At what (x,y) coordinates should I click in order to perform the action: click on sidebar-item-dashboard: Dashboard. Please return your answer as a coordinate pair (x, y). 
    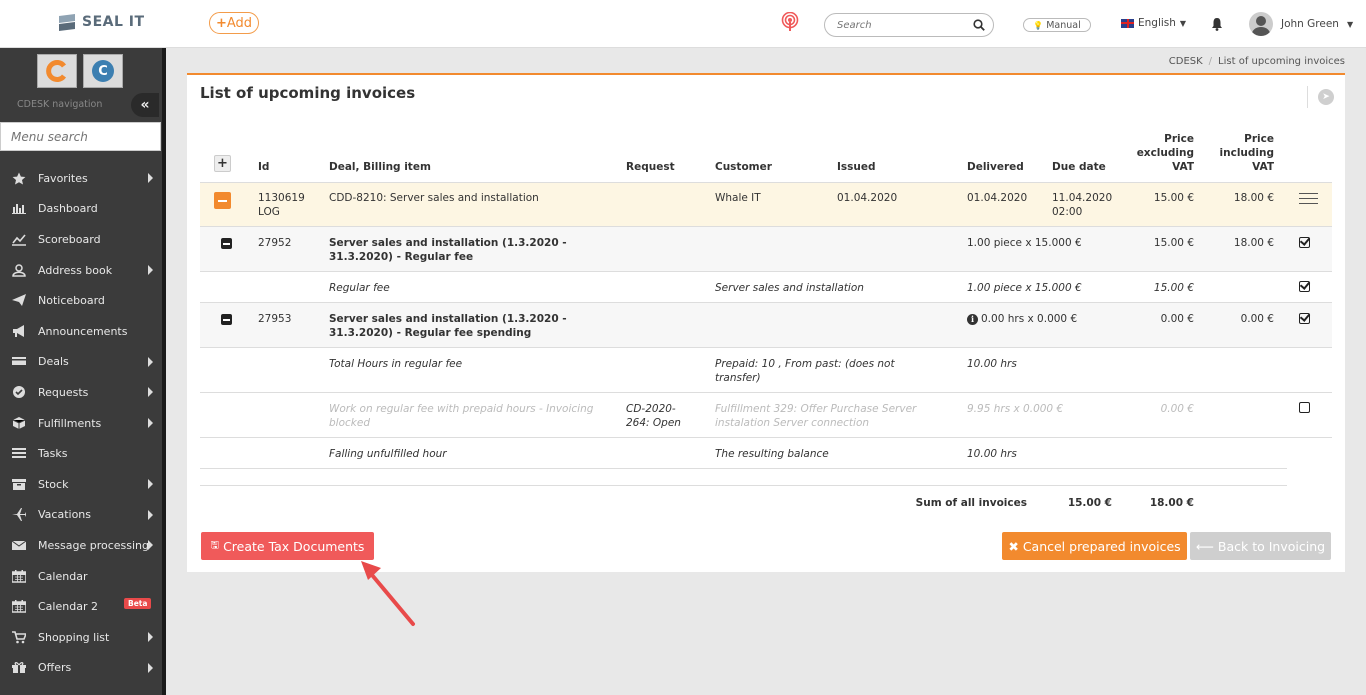
    Looking at the image, I should click on (81, 209).